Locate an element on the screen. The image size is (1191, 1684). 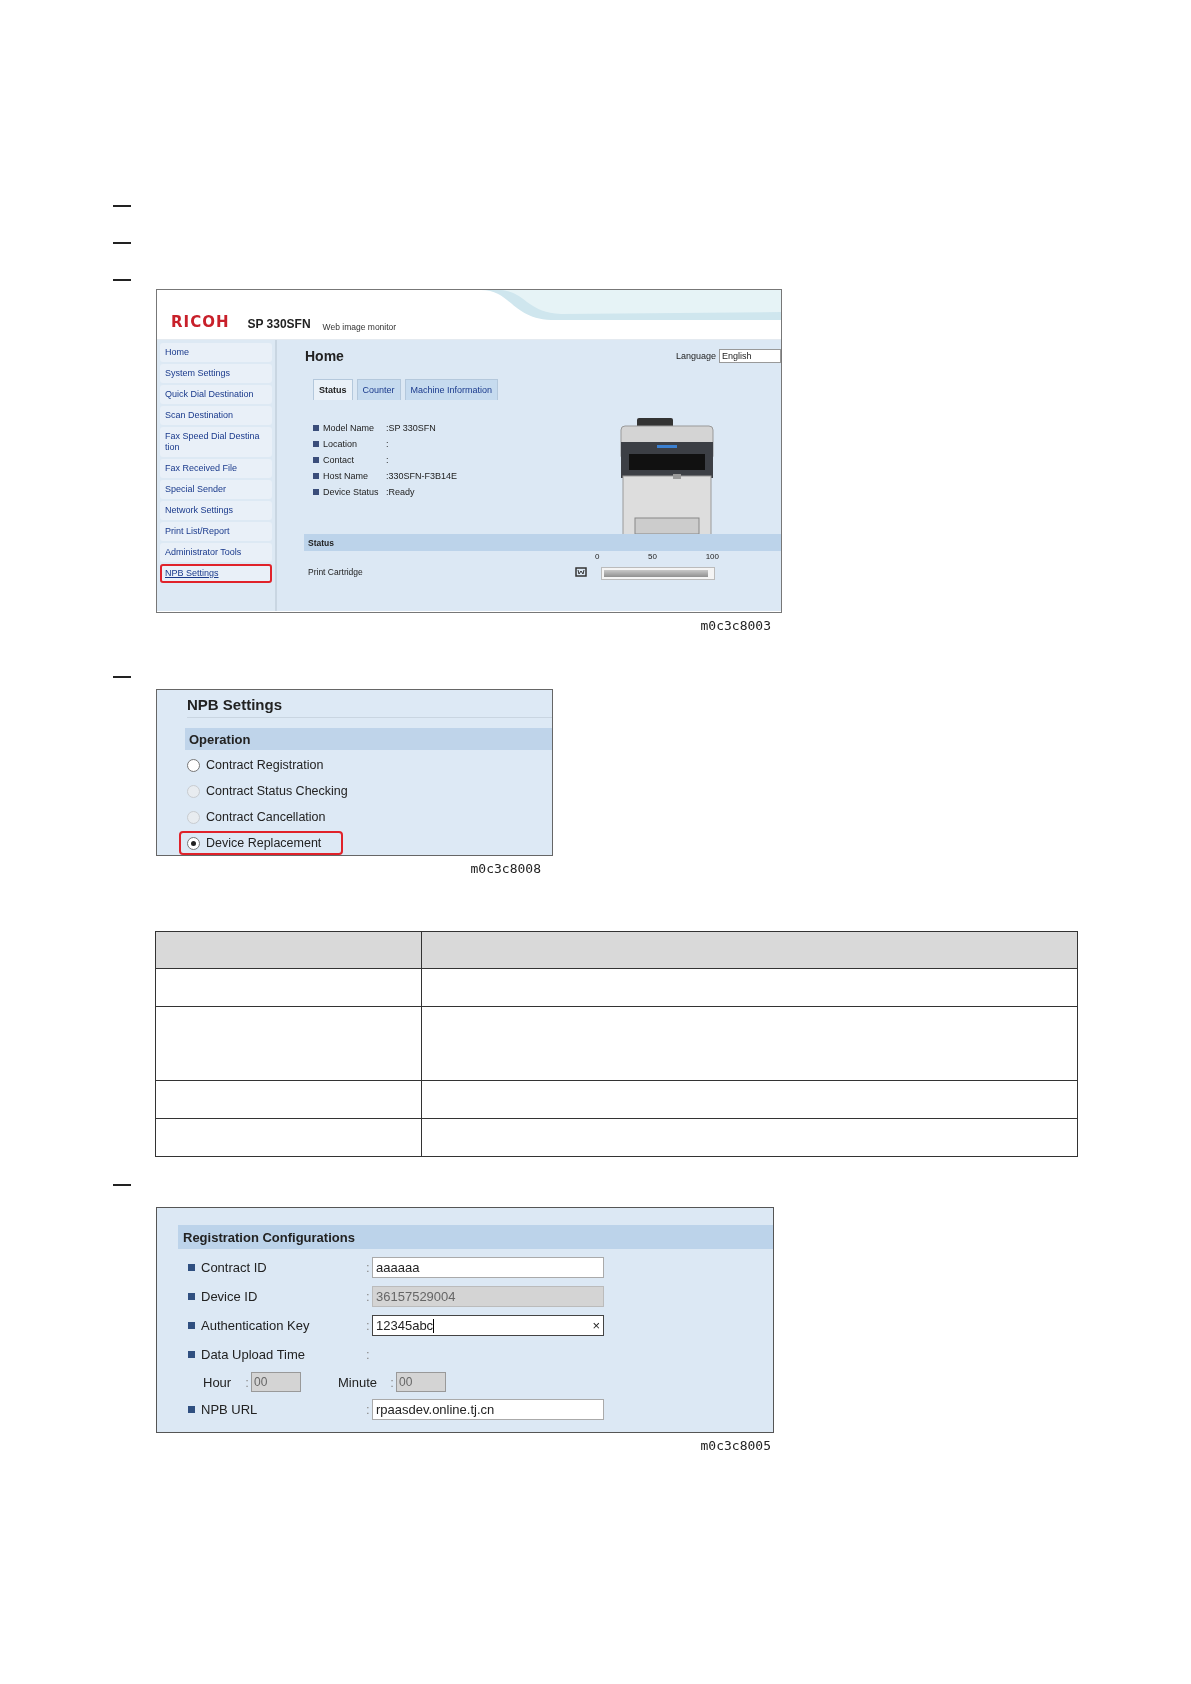
field-label: Data Upload Time is located at coordinates (254, 1354).